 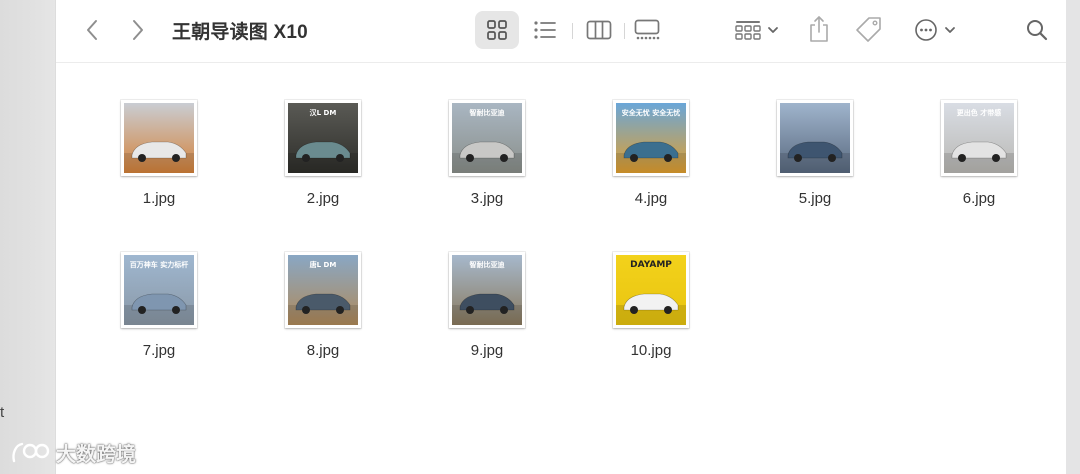 I want to click on toolbar: 王朝导读图 X10, so click(x=561, y=31).